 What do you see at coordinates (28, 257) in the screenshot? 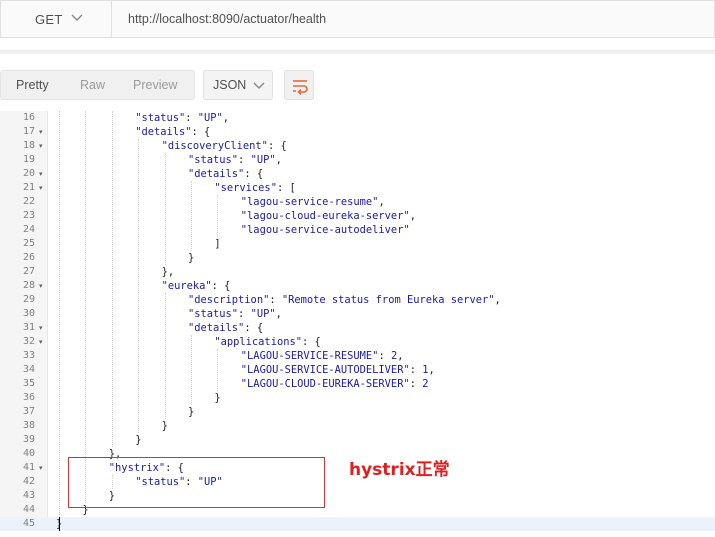
I see `line-number: 26` at bounding box center [28, 257].